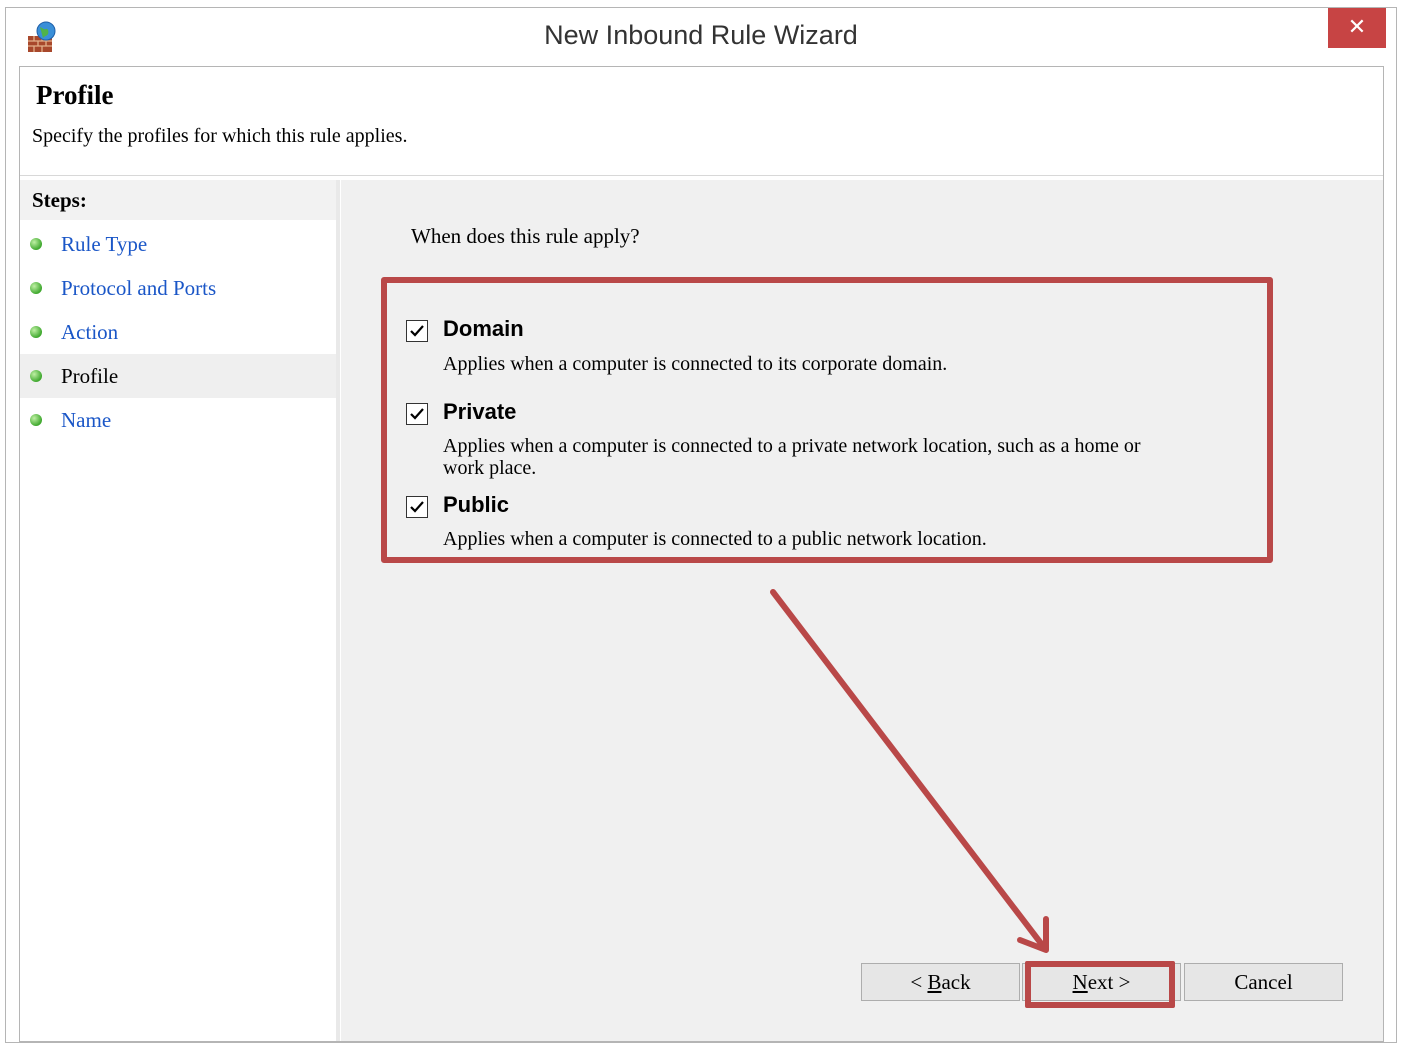 This screenshot has height=1045, width=1403. Describe the element at coordinates (178, 332) in the screenshot. I see `step-action: Action` at that location.